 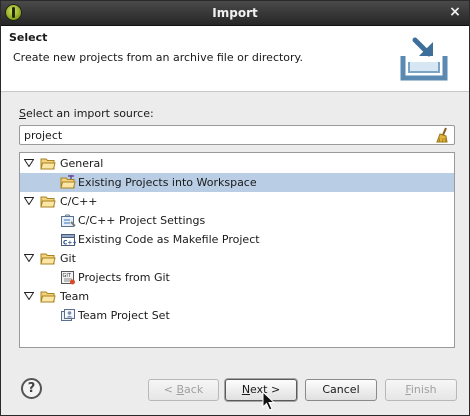 I want to click on finish-button: Finish, so click(x=421, y=390).